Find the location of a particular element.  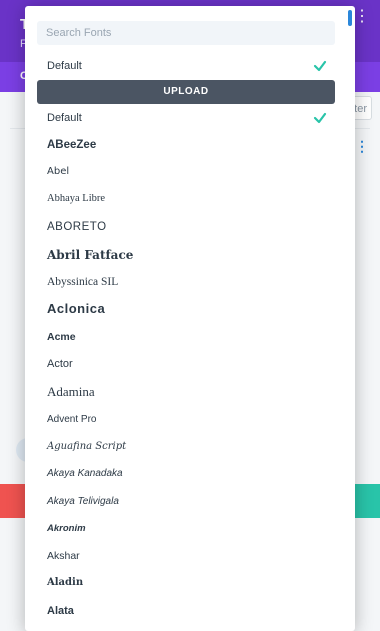

font-label: Advent Pro is located at coordinates (72, 419).